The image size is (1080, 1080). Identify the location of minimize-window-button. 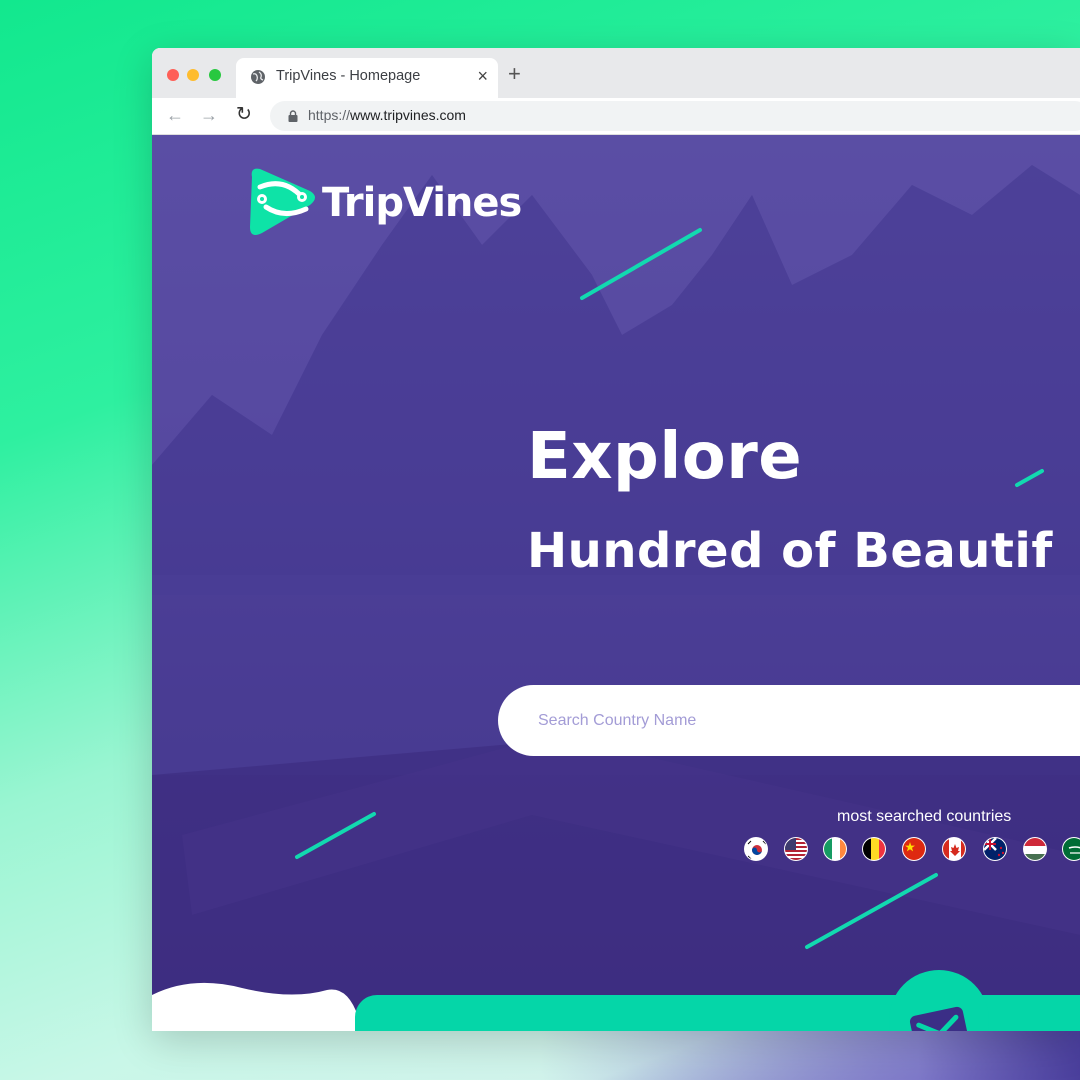
(193, 75).